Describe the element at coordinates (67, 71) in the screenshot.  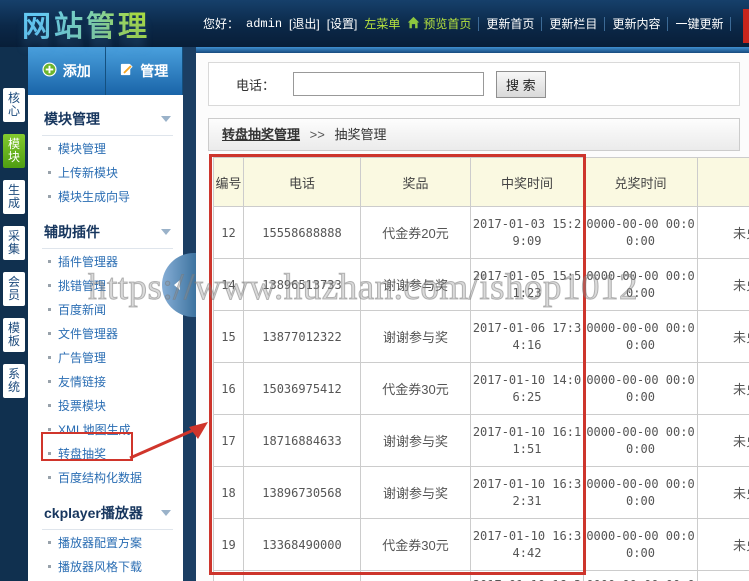
I see `tab-add: 添加` at that location.